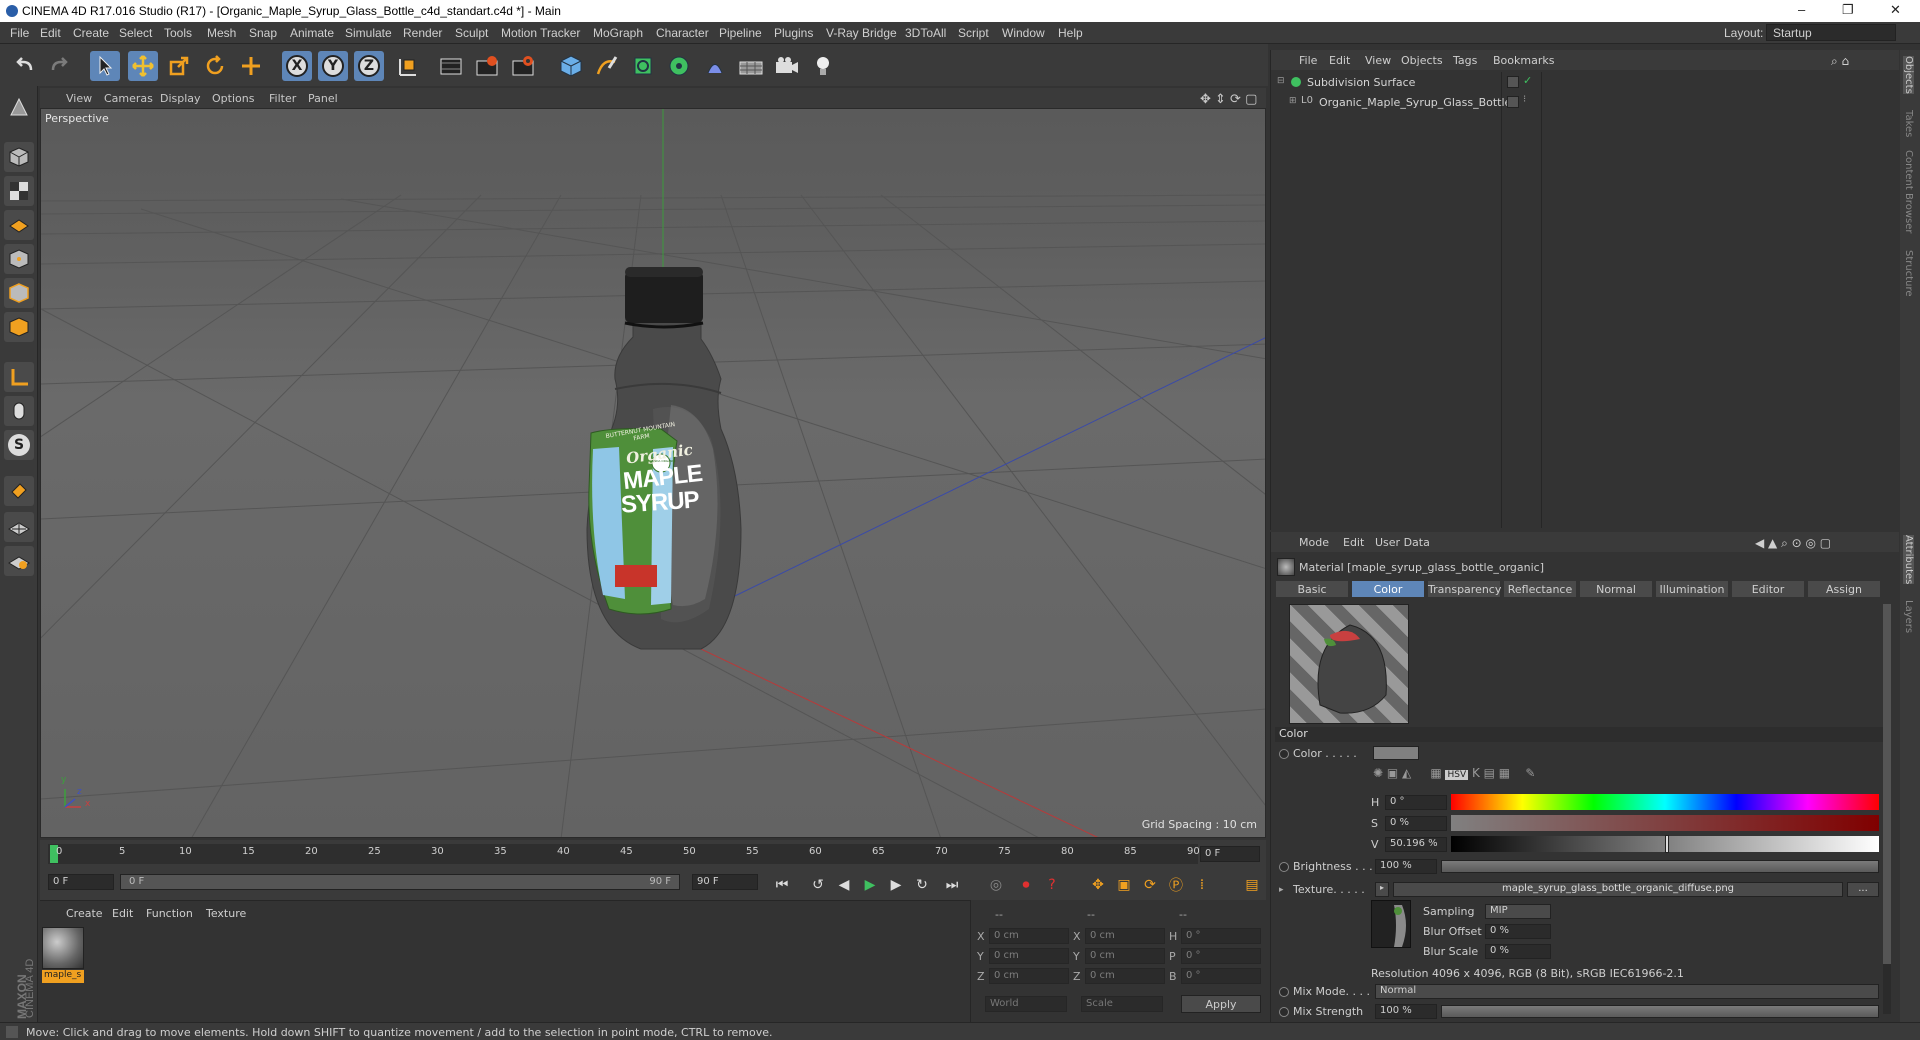 This screenshot has width=1920, height=1040. What do you see at coordinates (1281, 81) in the screenshot?
I see `collapse-icon: ⊟` at bounding box center [1281, 81].